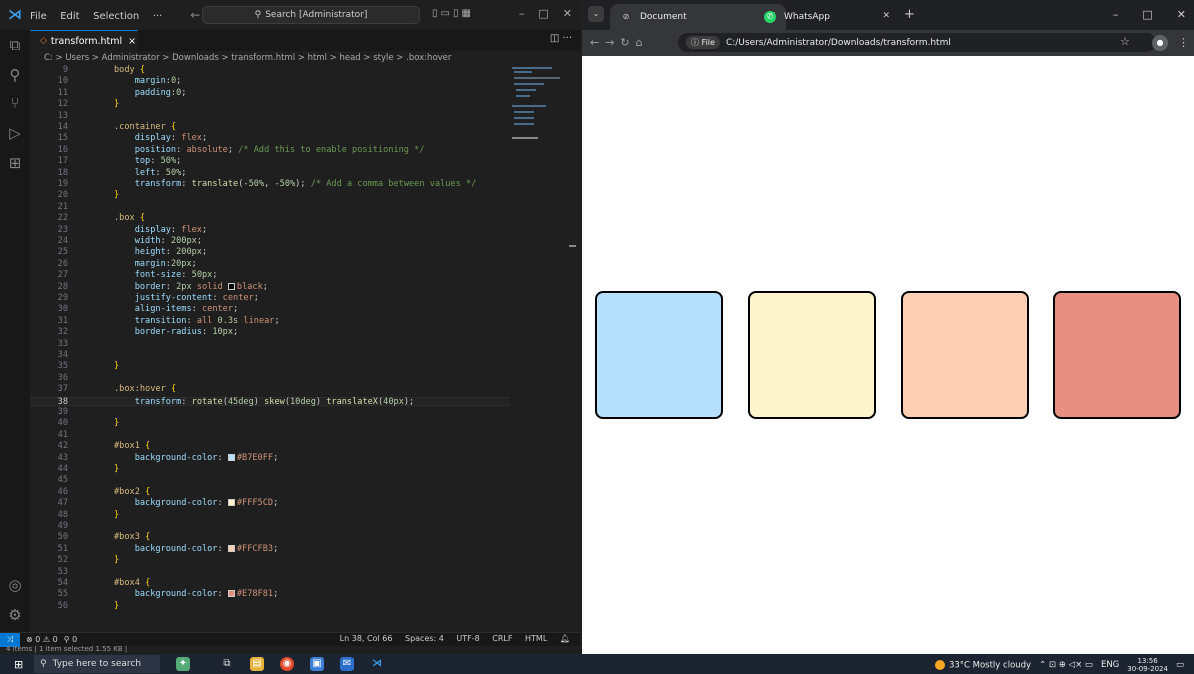  What do you see at coordinates (1110, 665) in the screenshot?
I see `language-indicator: ENG` at bounding box center [1110, 665].